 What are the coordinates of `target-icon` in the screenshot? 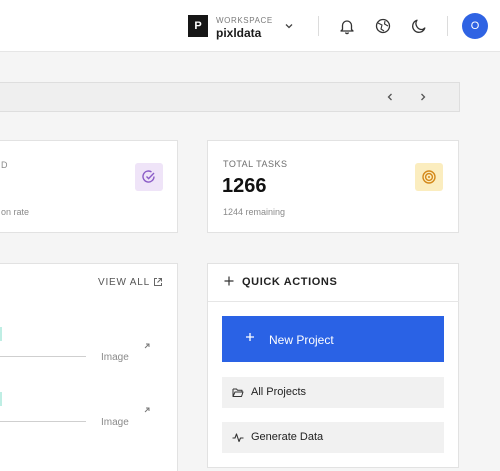 It's located at (429, 177).